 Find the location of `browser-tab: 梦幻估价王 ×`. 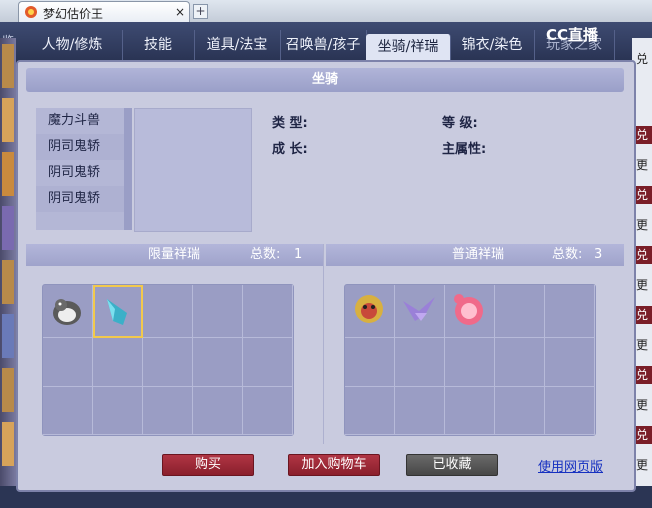

browser-tab: 梦幻估价王 × is located at coordinates (104, 12).